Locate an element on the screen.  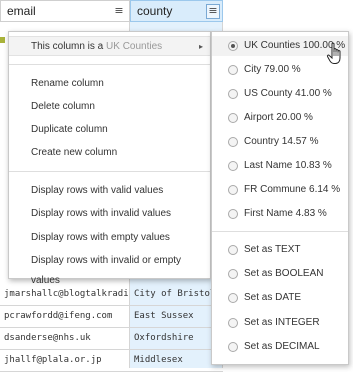
email-cell: jmarshallc@blogtalkradio.com is located at coordinates (66, 294).